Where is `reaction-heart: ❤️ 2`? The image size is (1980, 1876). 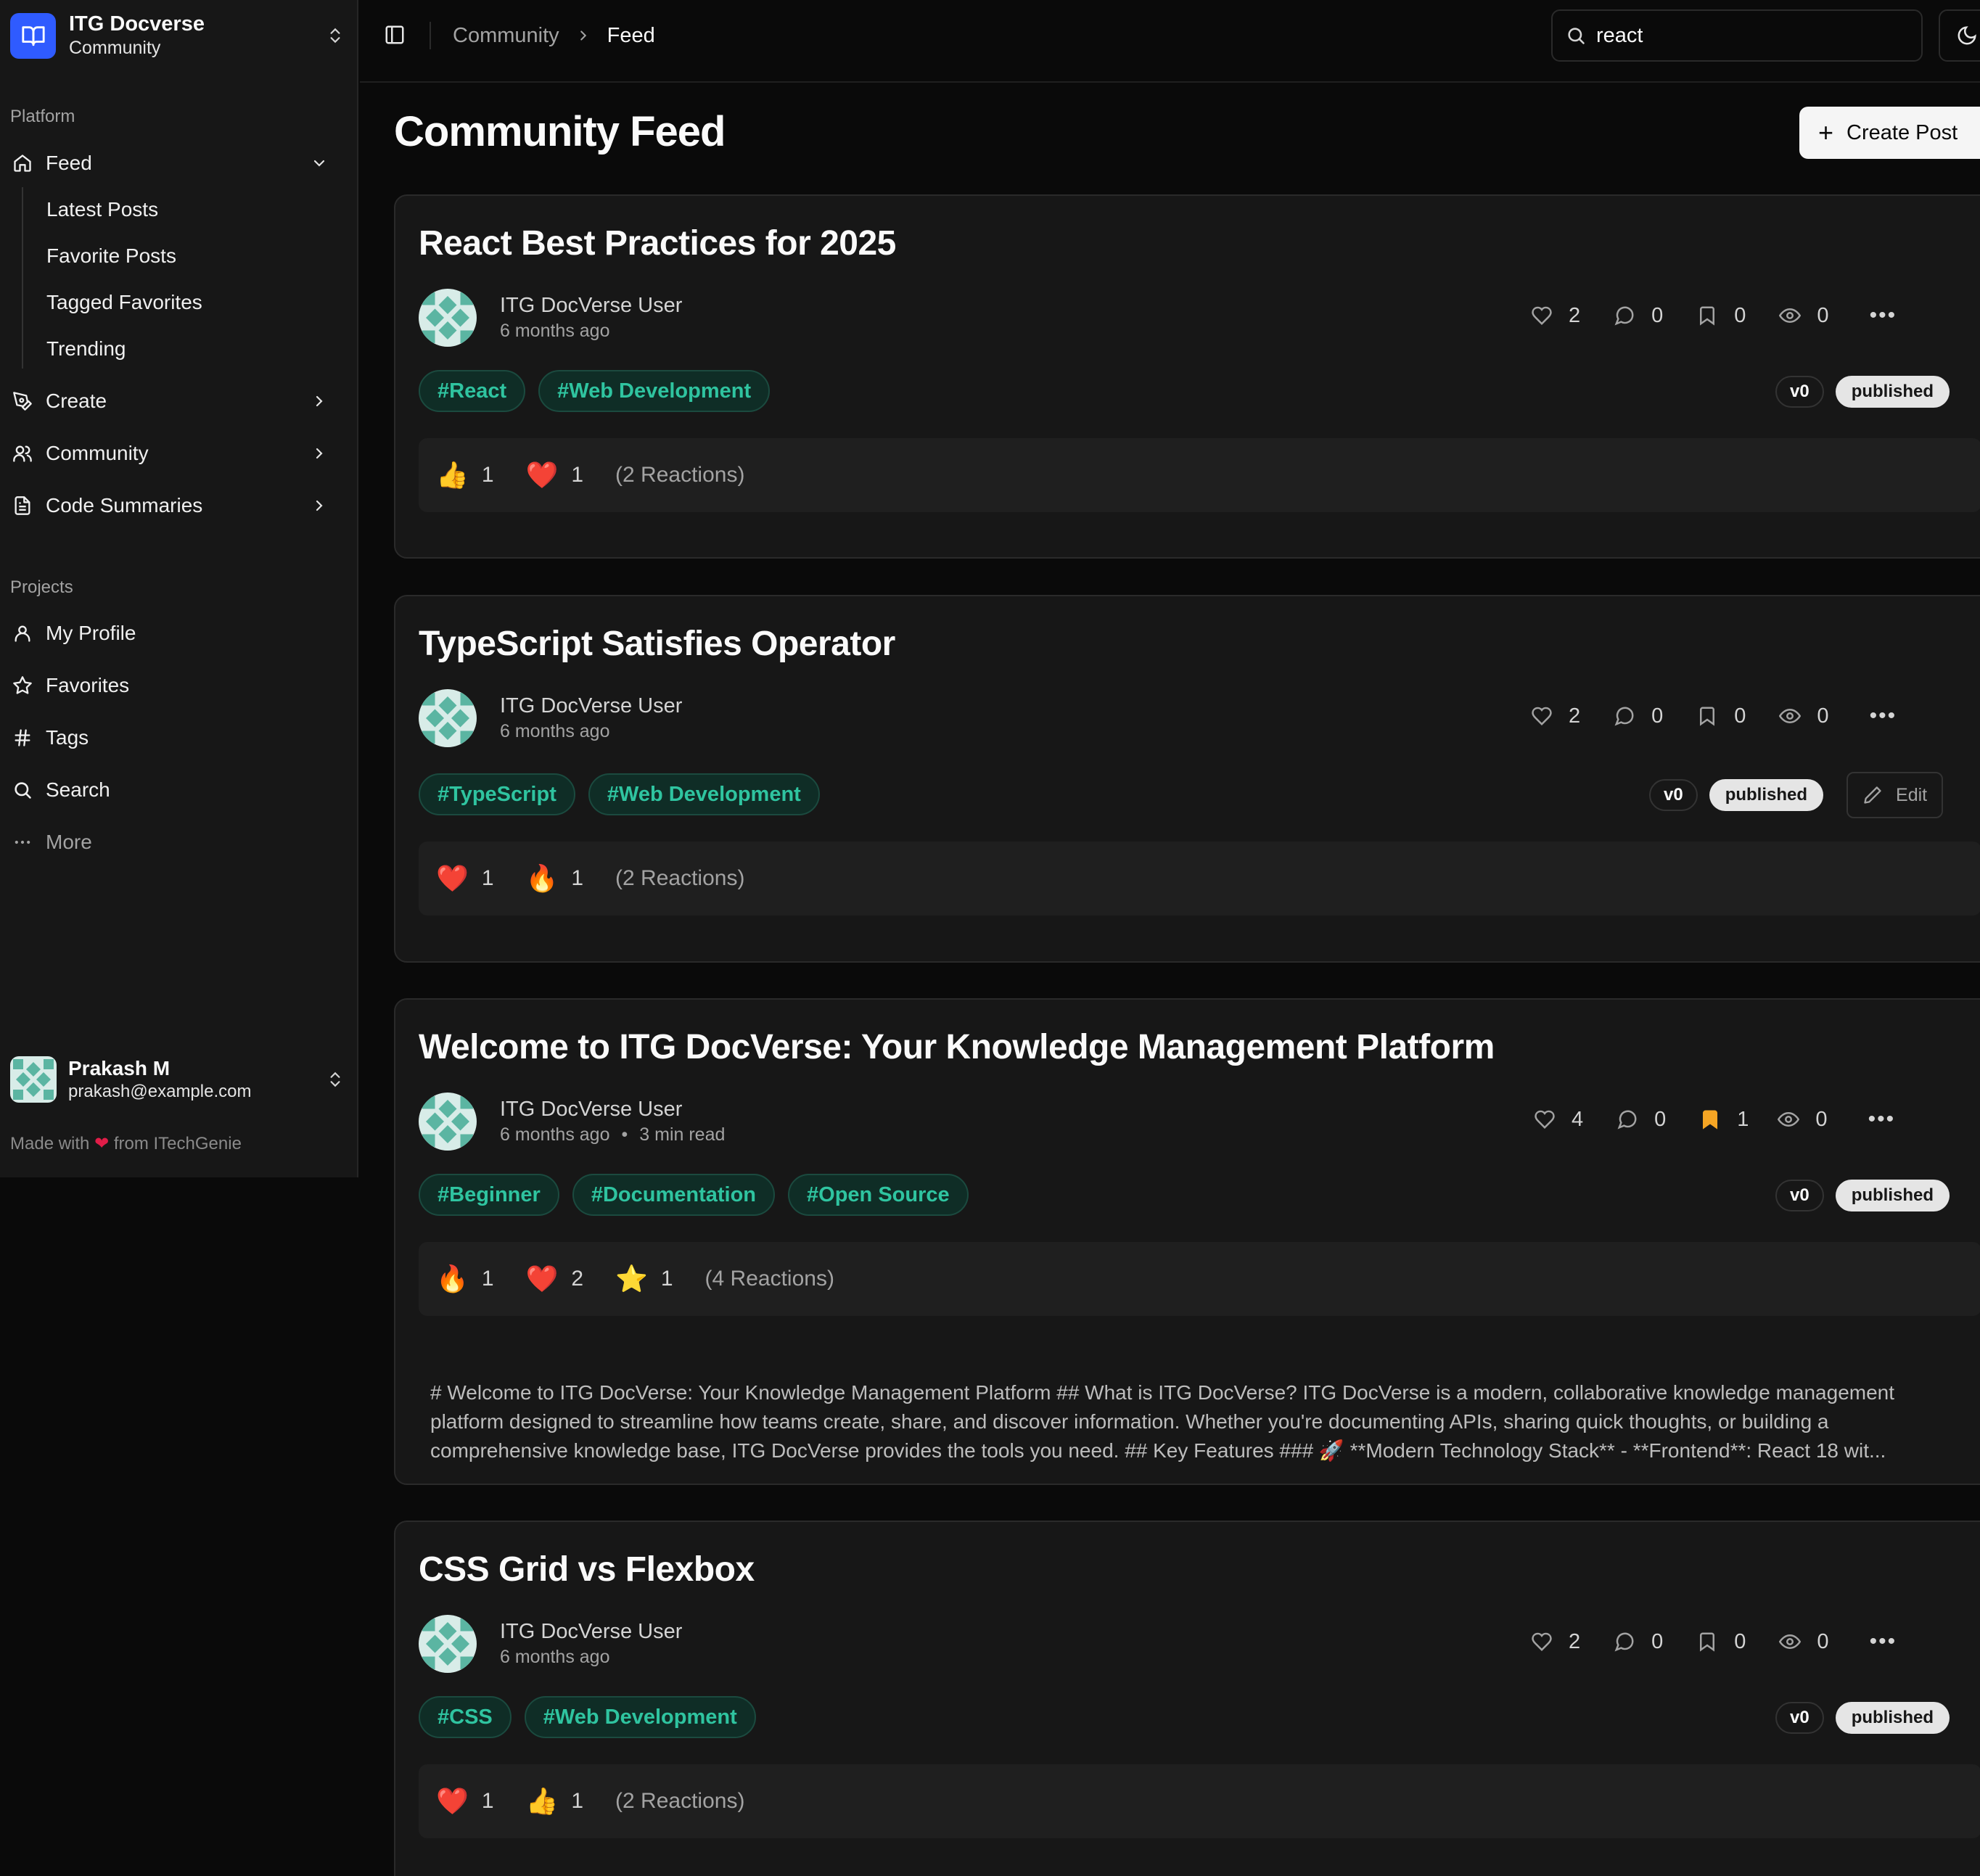
reaction-heart: ❤️ 2 is located at coordinates (555, 1279).